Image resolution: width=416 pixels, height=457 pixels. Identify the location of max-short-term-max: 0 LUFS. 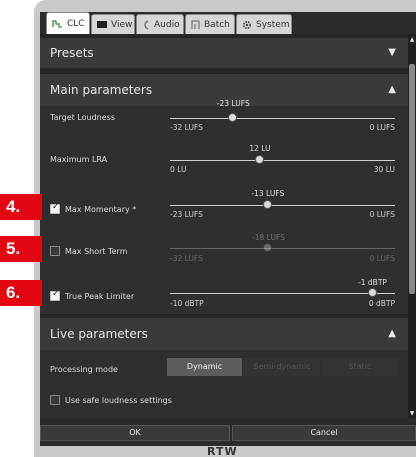
(382, 258).